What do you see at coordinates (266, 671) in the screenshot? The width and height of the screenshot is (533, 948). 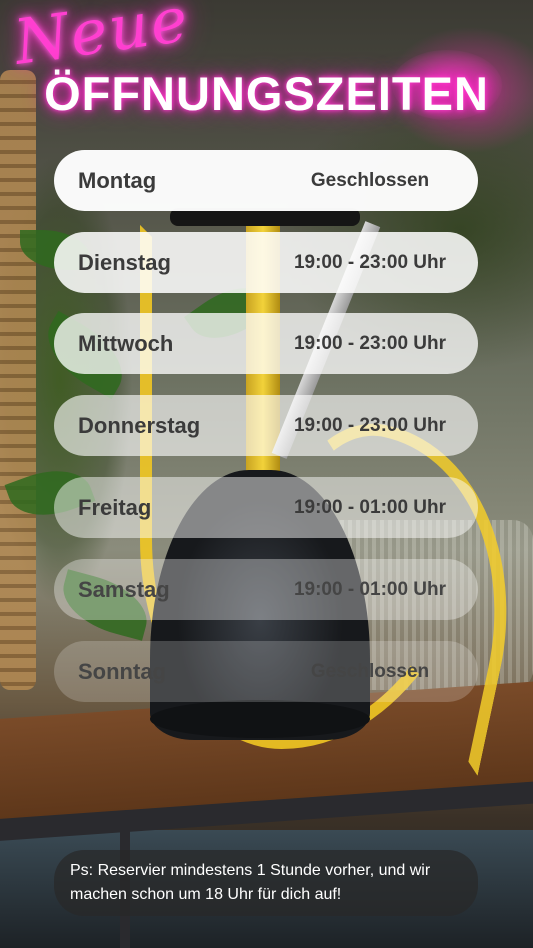 I see `schedule-row-sunday: Sonntag Geschlossen` at bounding box center [266, 671].